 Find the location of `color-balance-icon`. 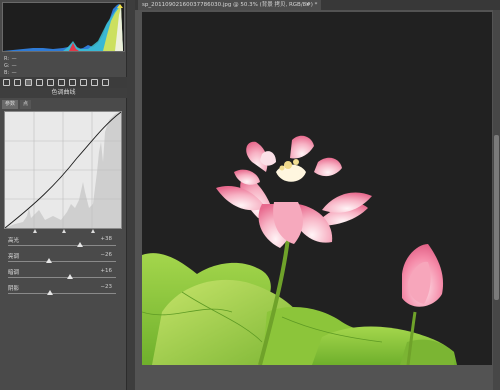

color-balance-icon is located at coordinates (72, 82).